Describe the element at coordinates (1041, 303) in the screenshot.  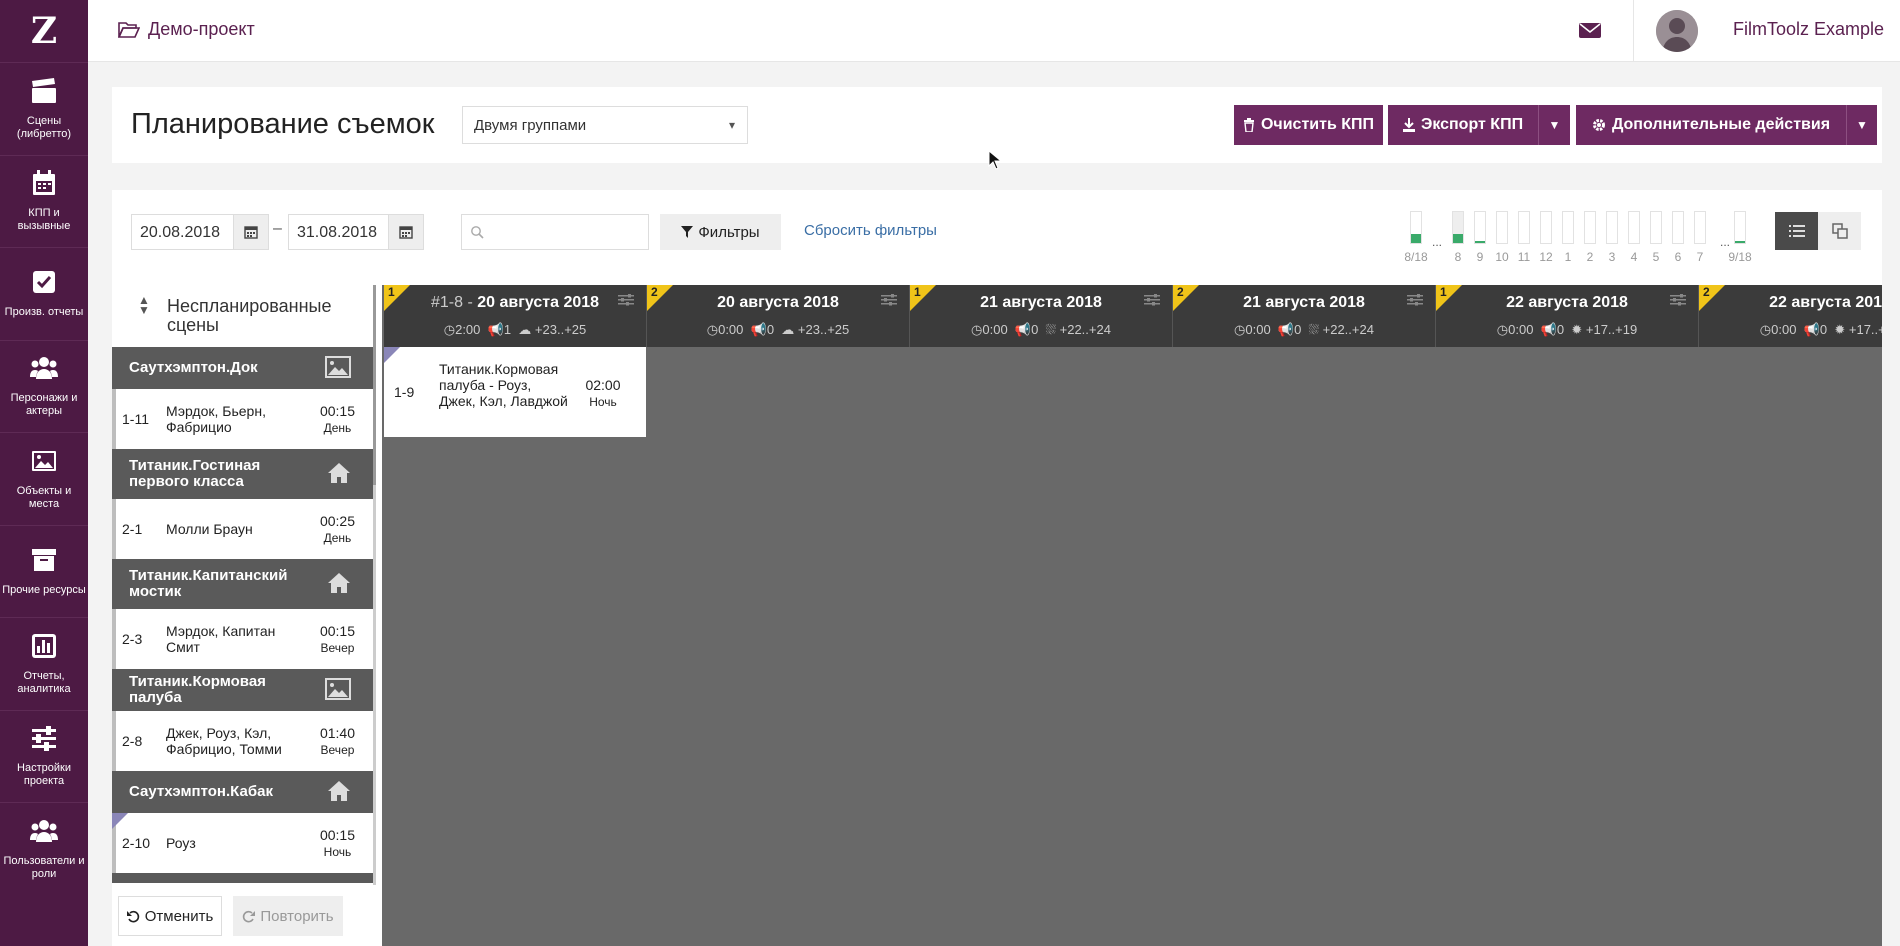
I see `day-title: 21 августа 2018` at that location.